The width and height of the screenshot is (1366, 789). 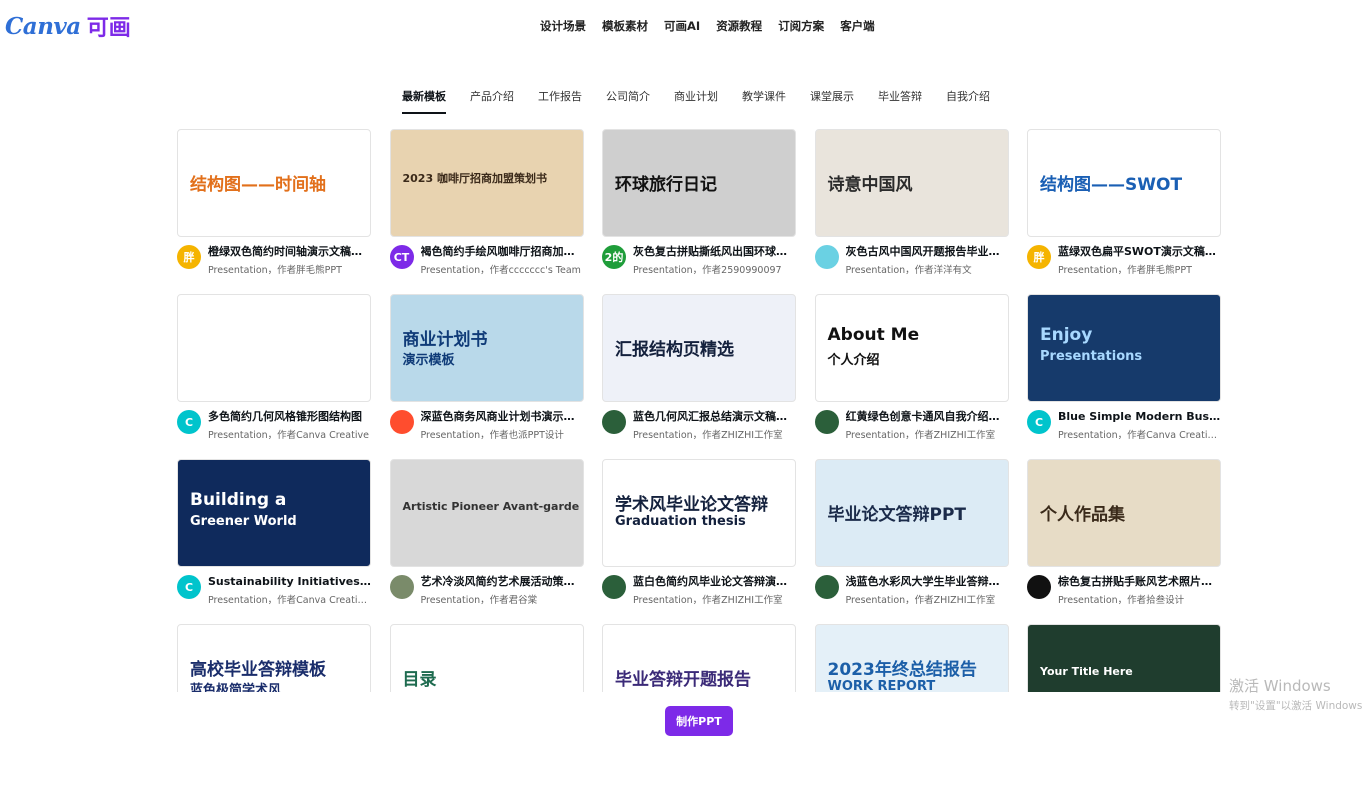 I want to click on card-text: 棕色复古拼贴手账风艺术照片作品集 Presentation，作者拾叁设计, so click(x=1139, y=590).